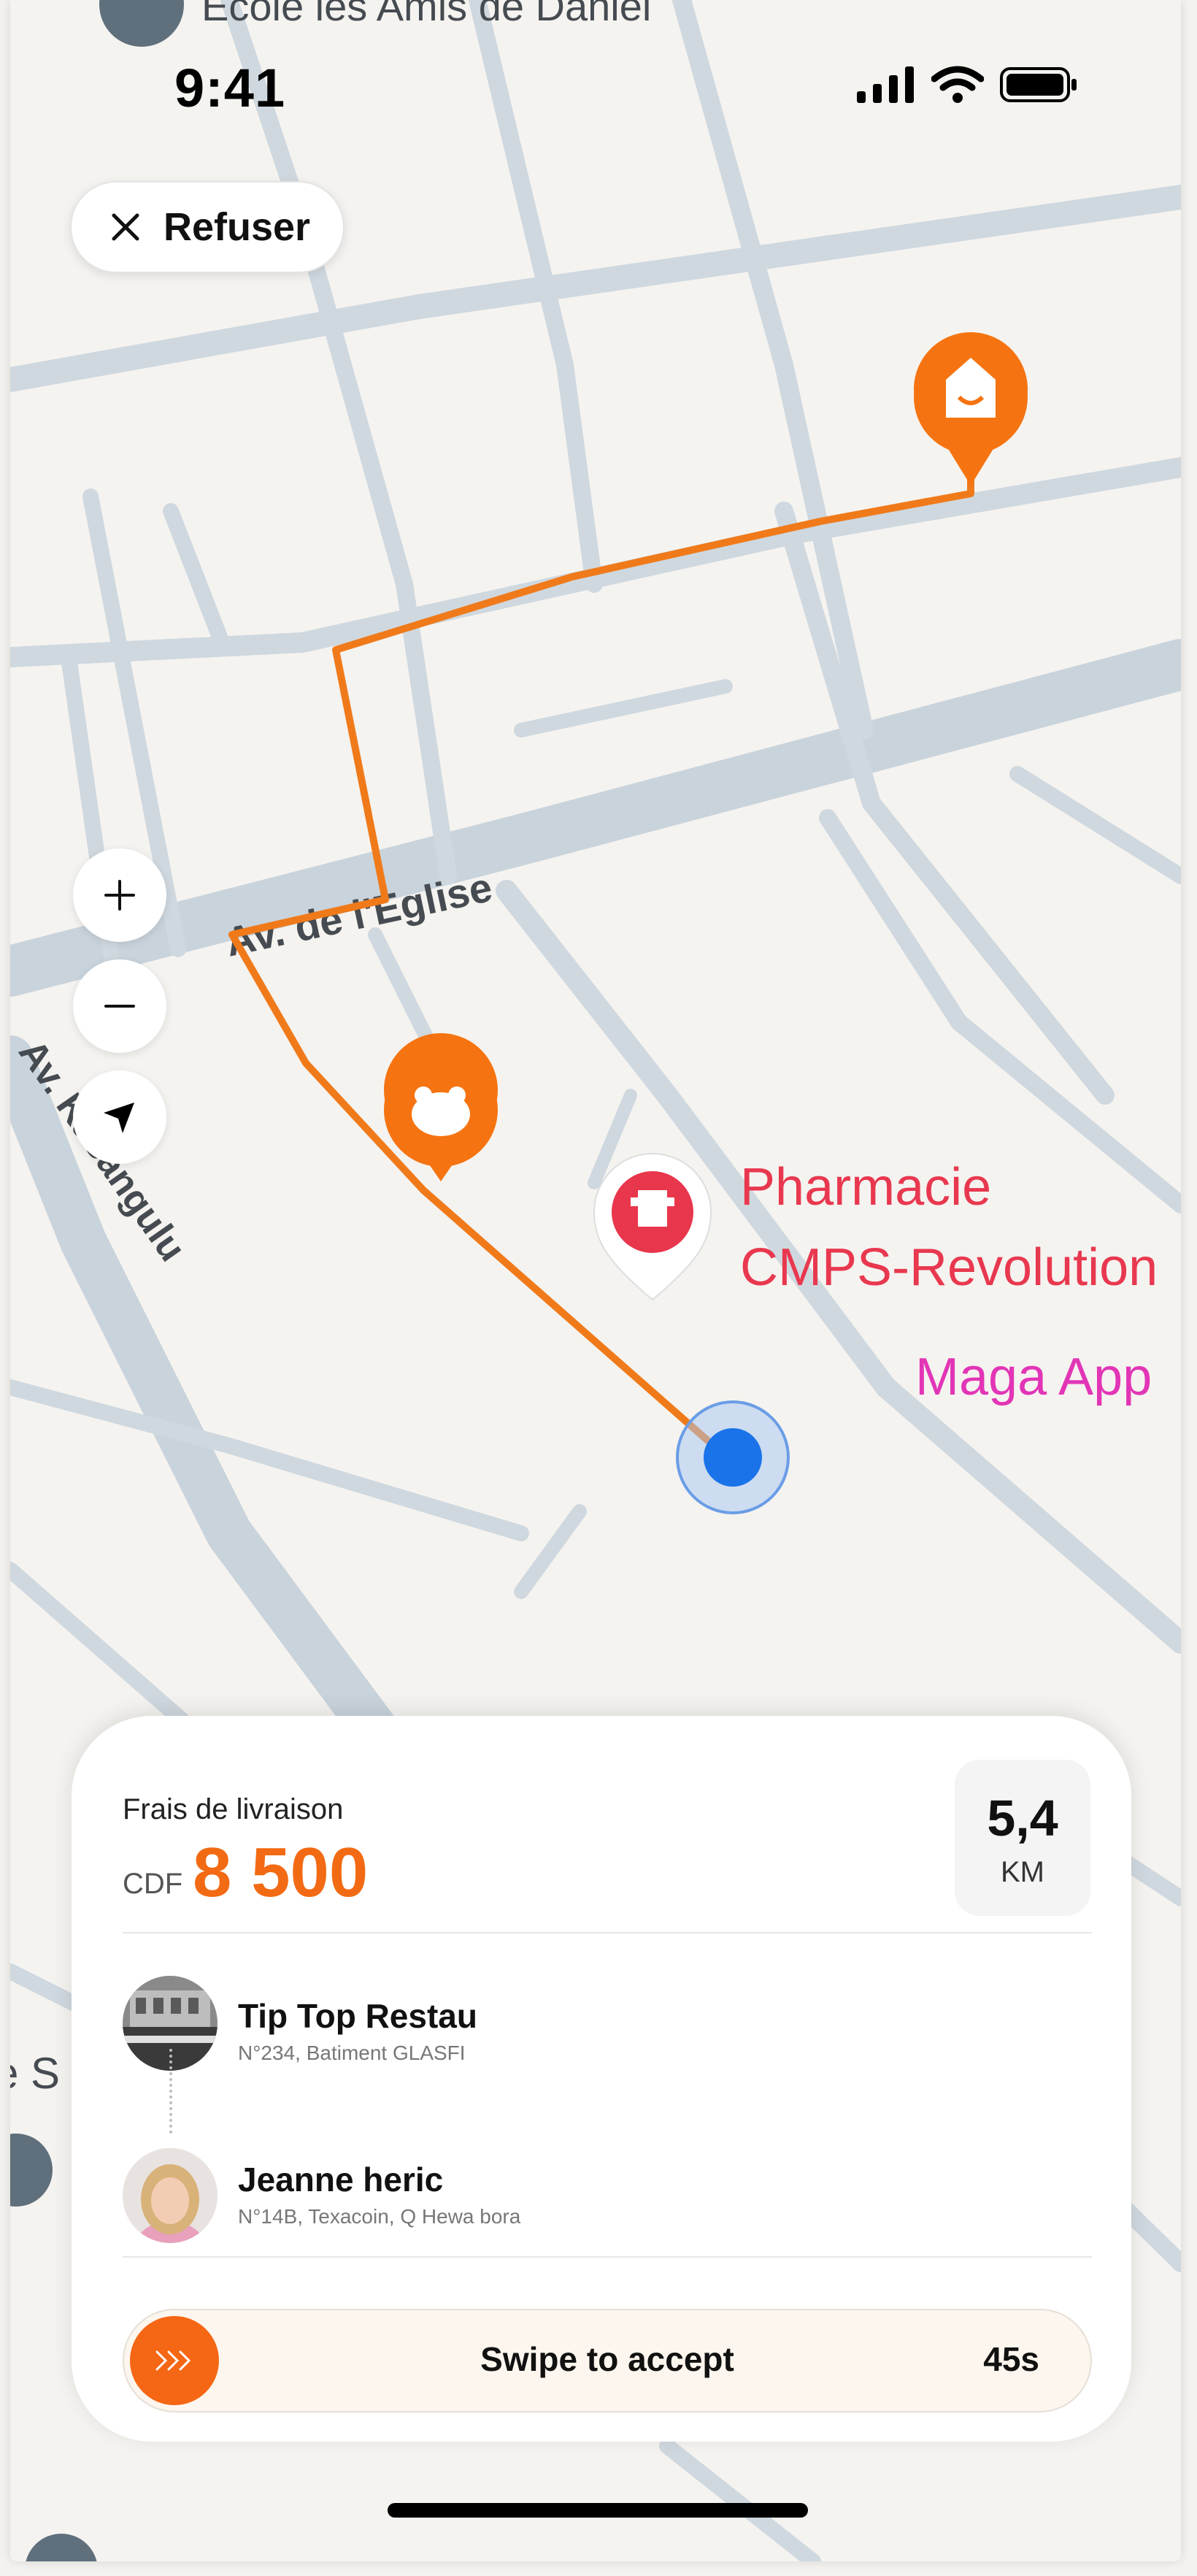  I want to click on route-connector, so click(170, 2091).